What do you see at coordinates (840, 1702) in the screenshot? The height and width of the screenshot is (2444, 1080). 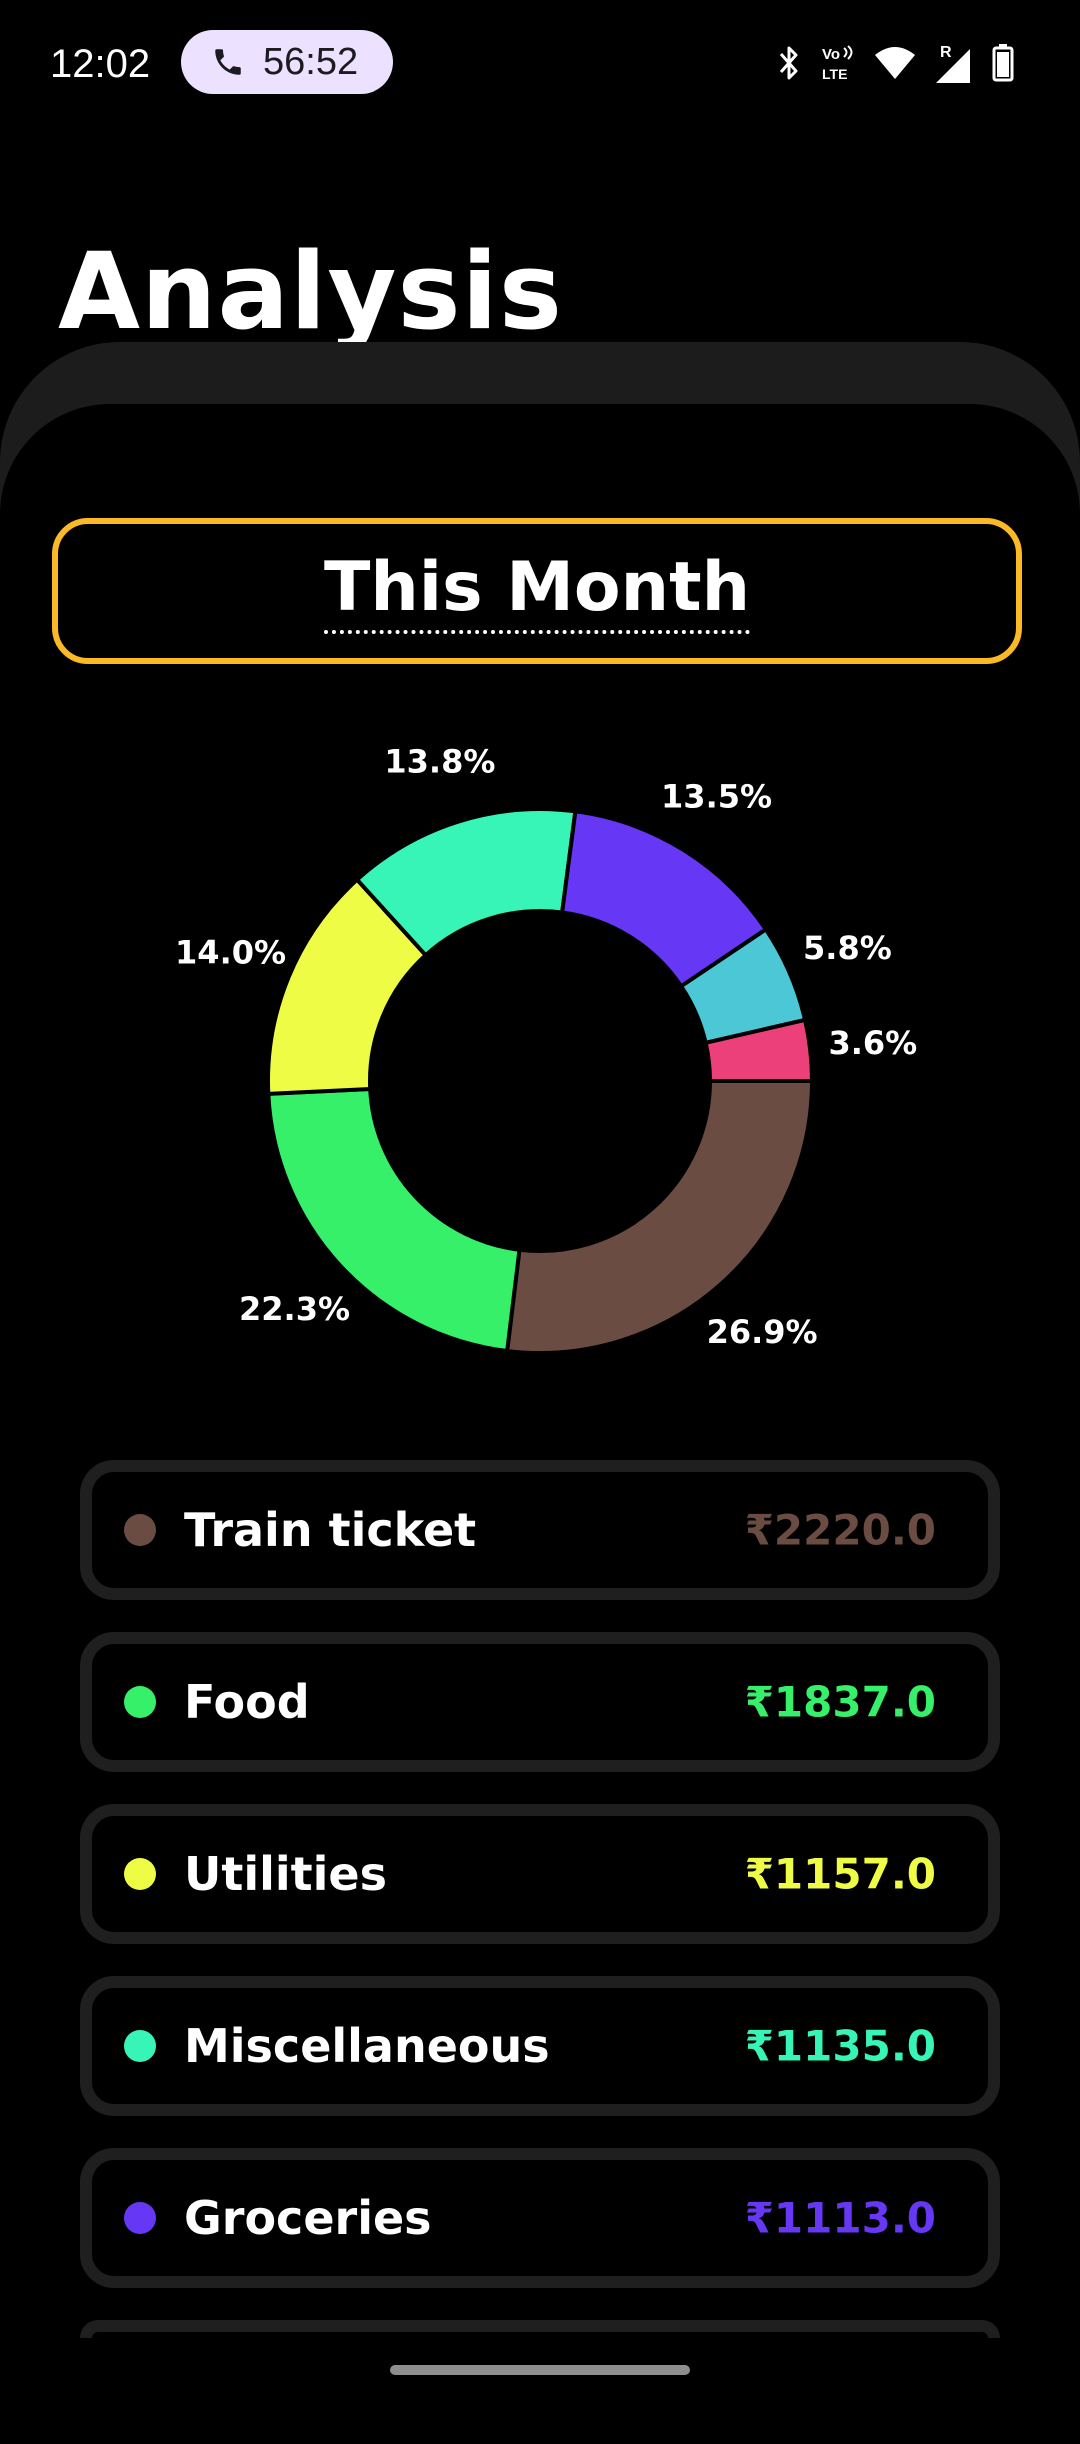 I see `category-amount: ₹1837.0` at bounding box center [840, 1702].